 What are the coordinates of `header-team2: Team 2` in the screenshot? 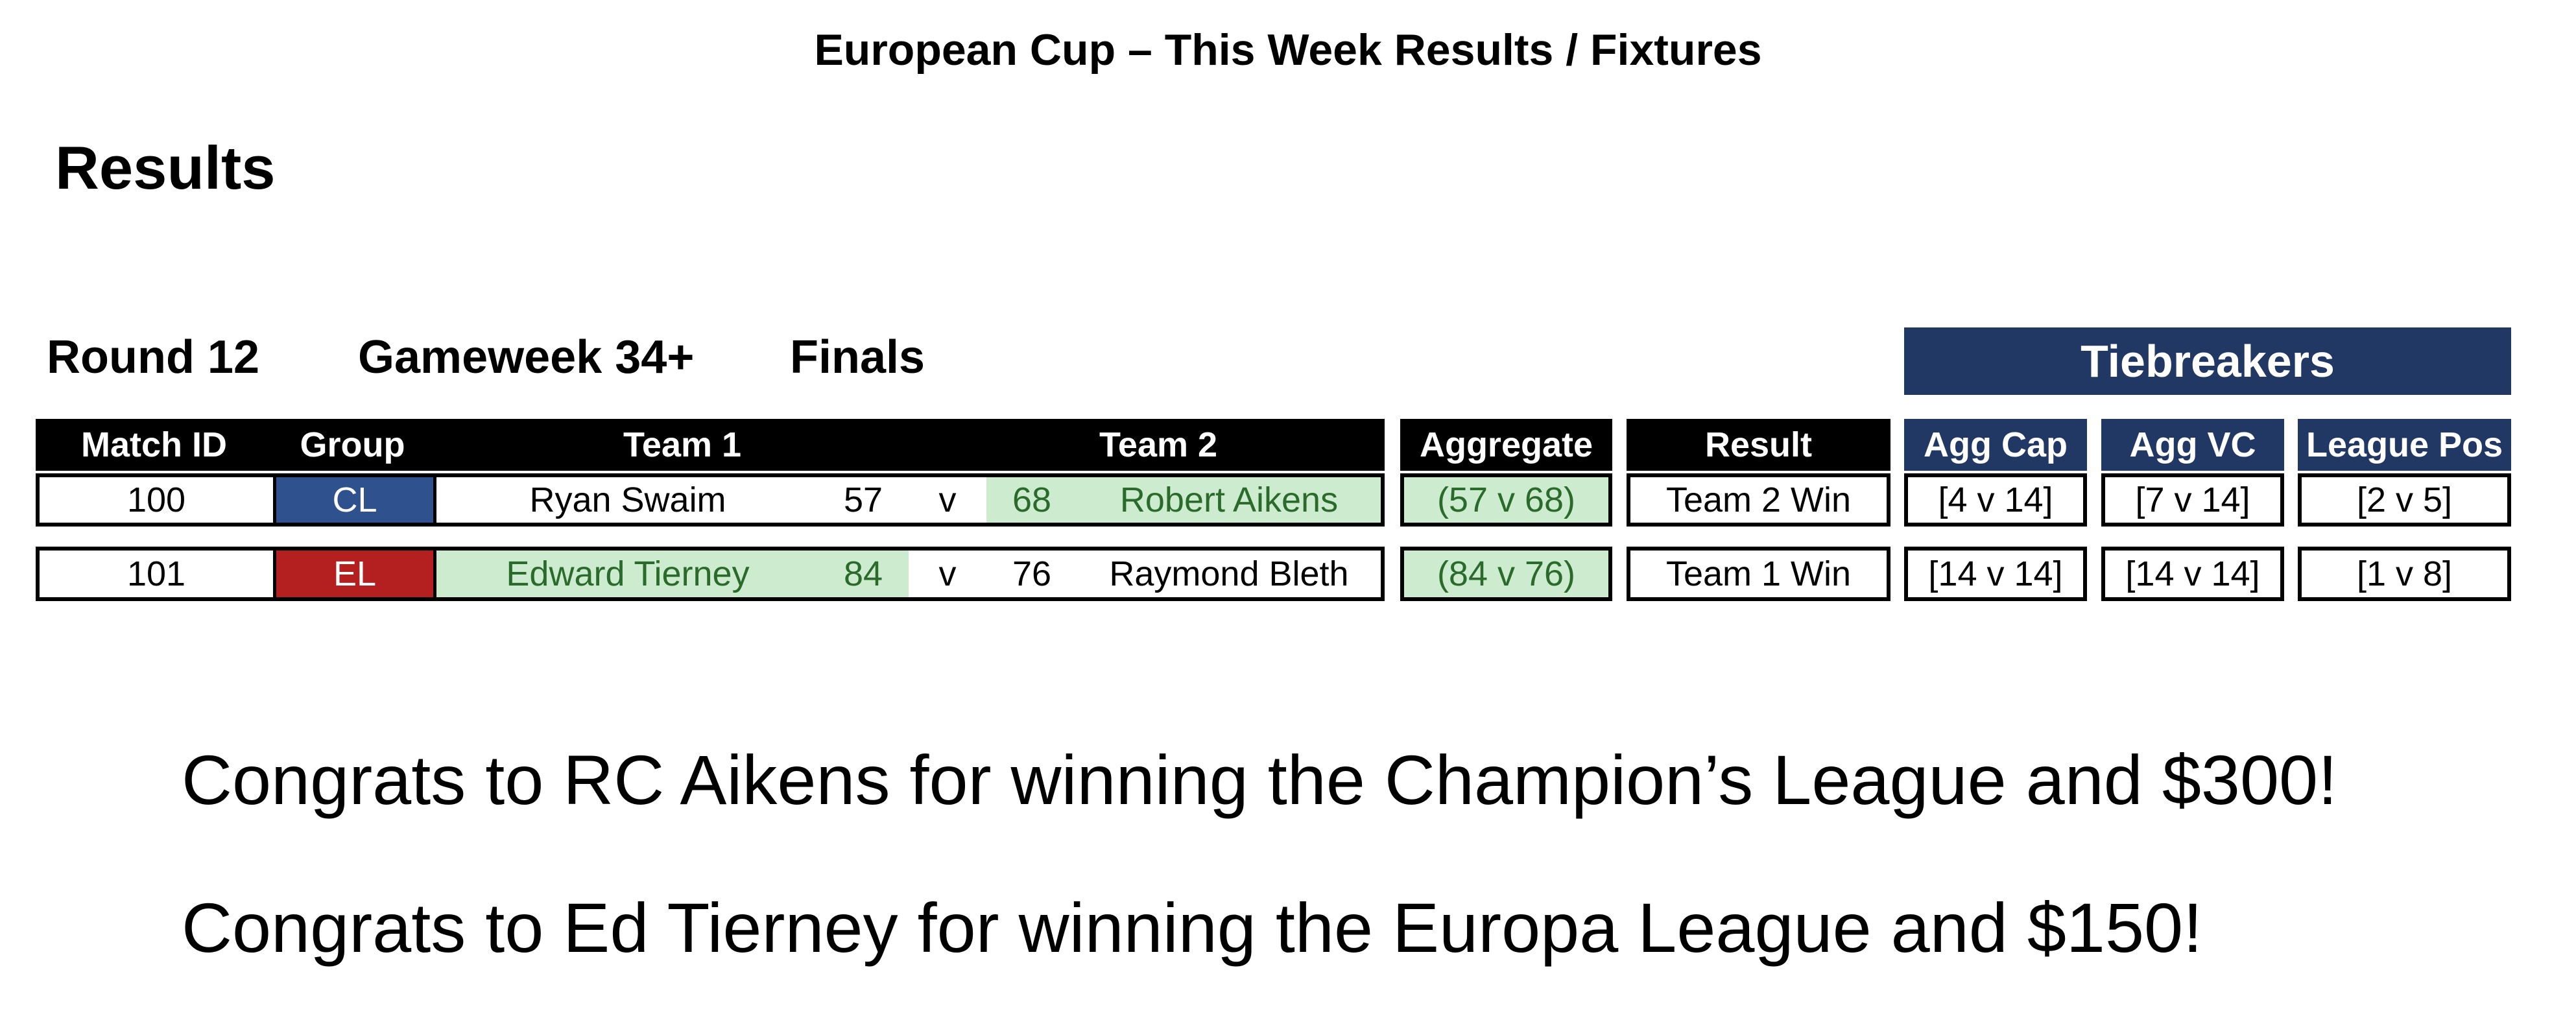 It's located at (1158, 444).